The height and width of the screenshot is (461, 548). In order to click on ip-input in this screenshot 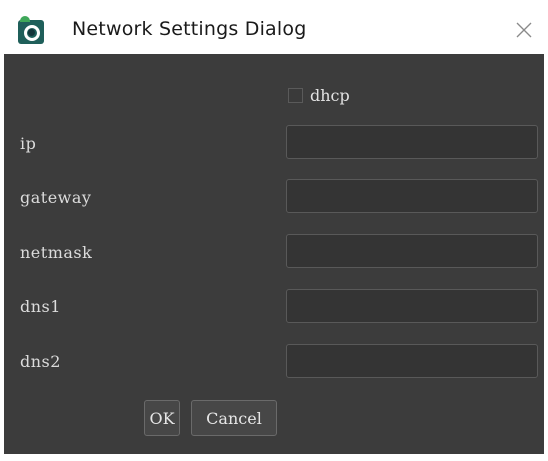, I will do `click(412, 142)`.